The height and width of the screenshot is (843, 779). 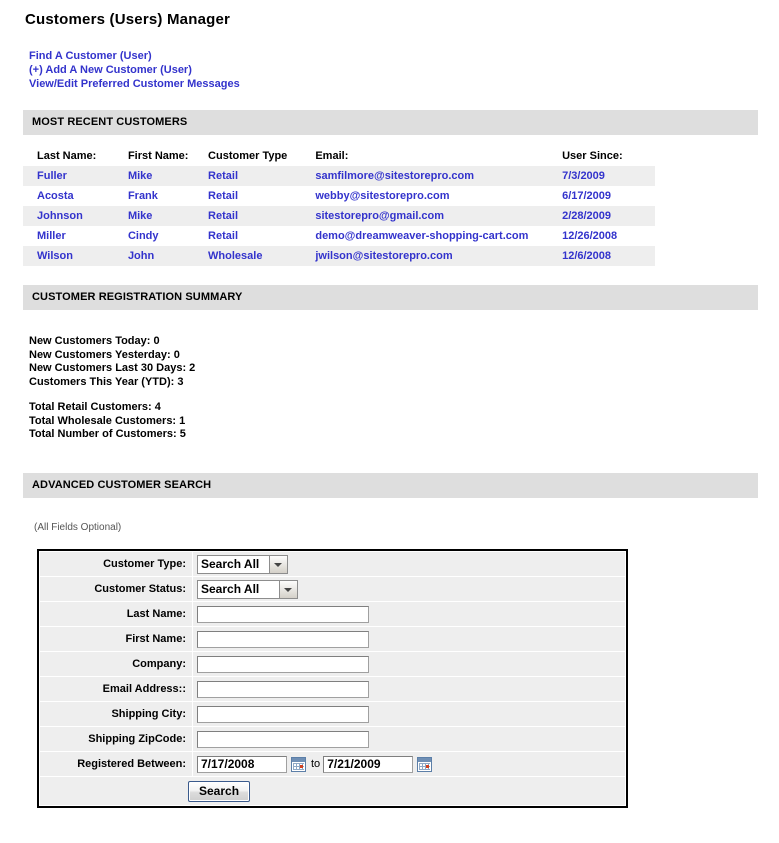 I want to click on field-shipping-city, so click(x=409, y=714).